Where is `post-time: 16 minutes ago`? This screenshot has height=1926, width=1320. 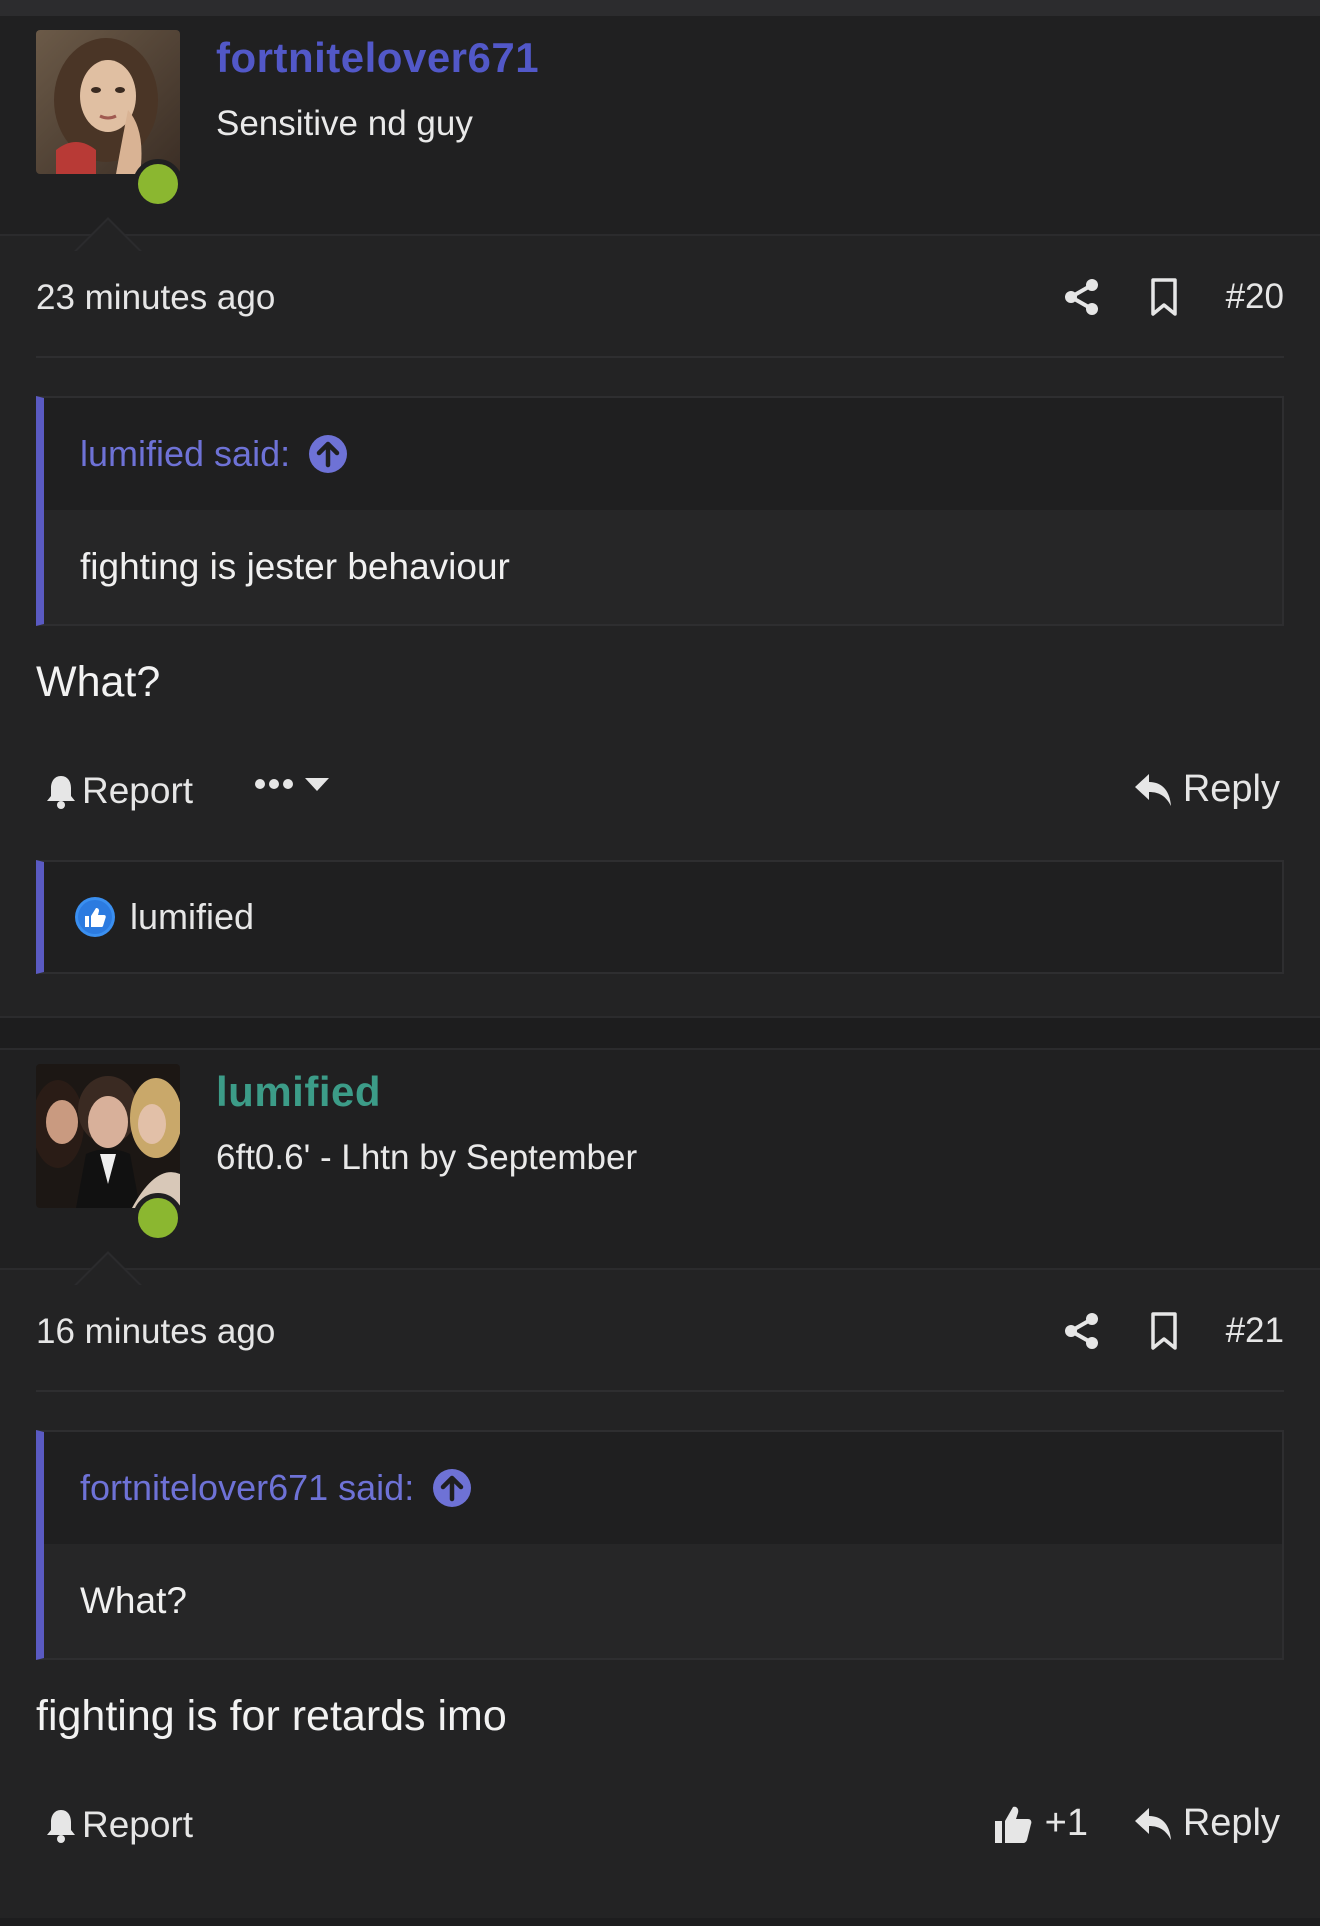 post-time: 16 minutes ago is located at coordinates (155, 1332).